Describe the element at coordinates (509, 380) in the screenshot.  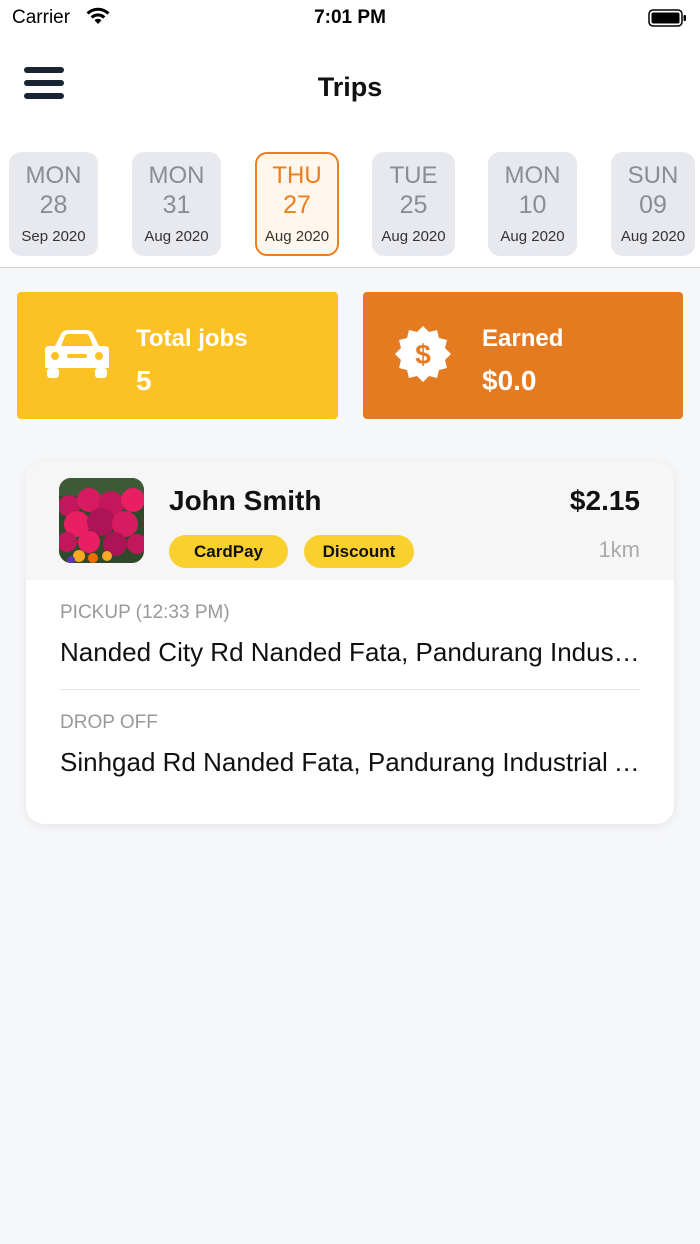
I see `earned-value: $0.0` at that location.